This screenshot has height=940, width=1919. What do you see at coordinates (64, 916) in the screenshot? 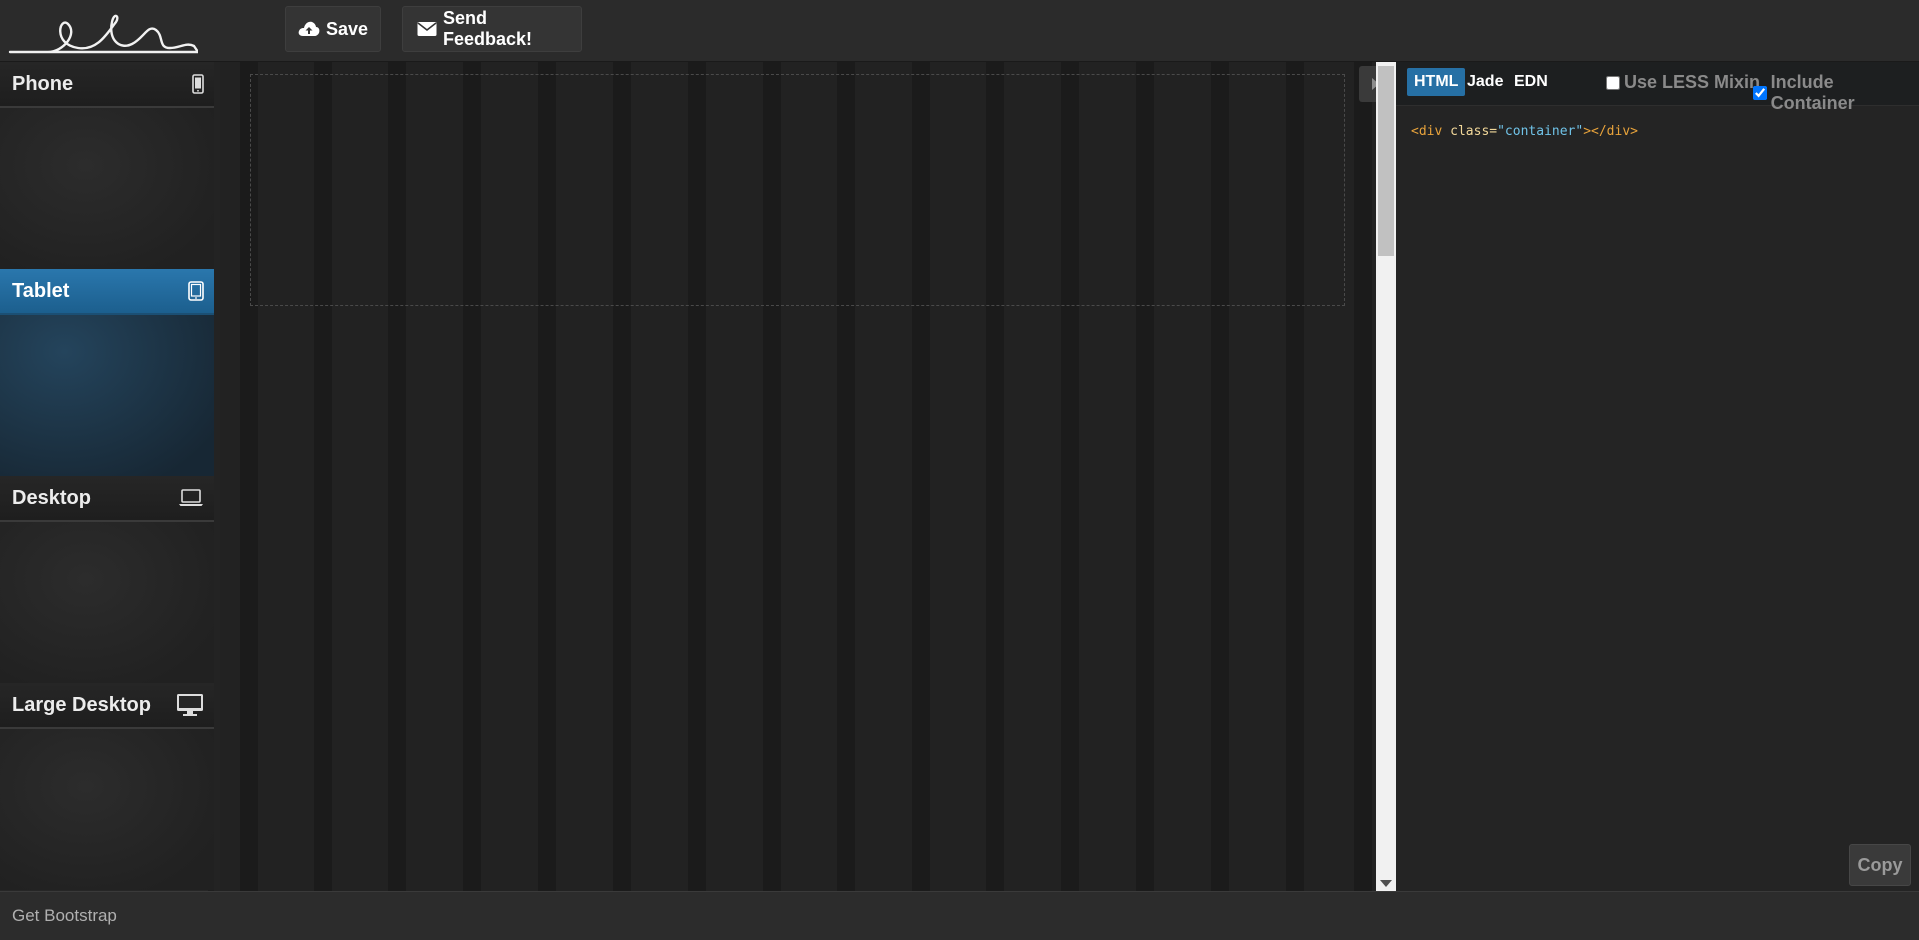
I see `get-bootstrap-link: Get Bootstrap` at bounding box center [64, 916].